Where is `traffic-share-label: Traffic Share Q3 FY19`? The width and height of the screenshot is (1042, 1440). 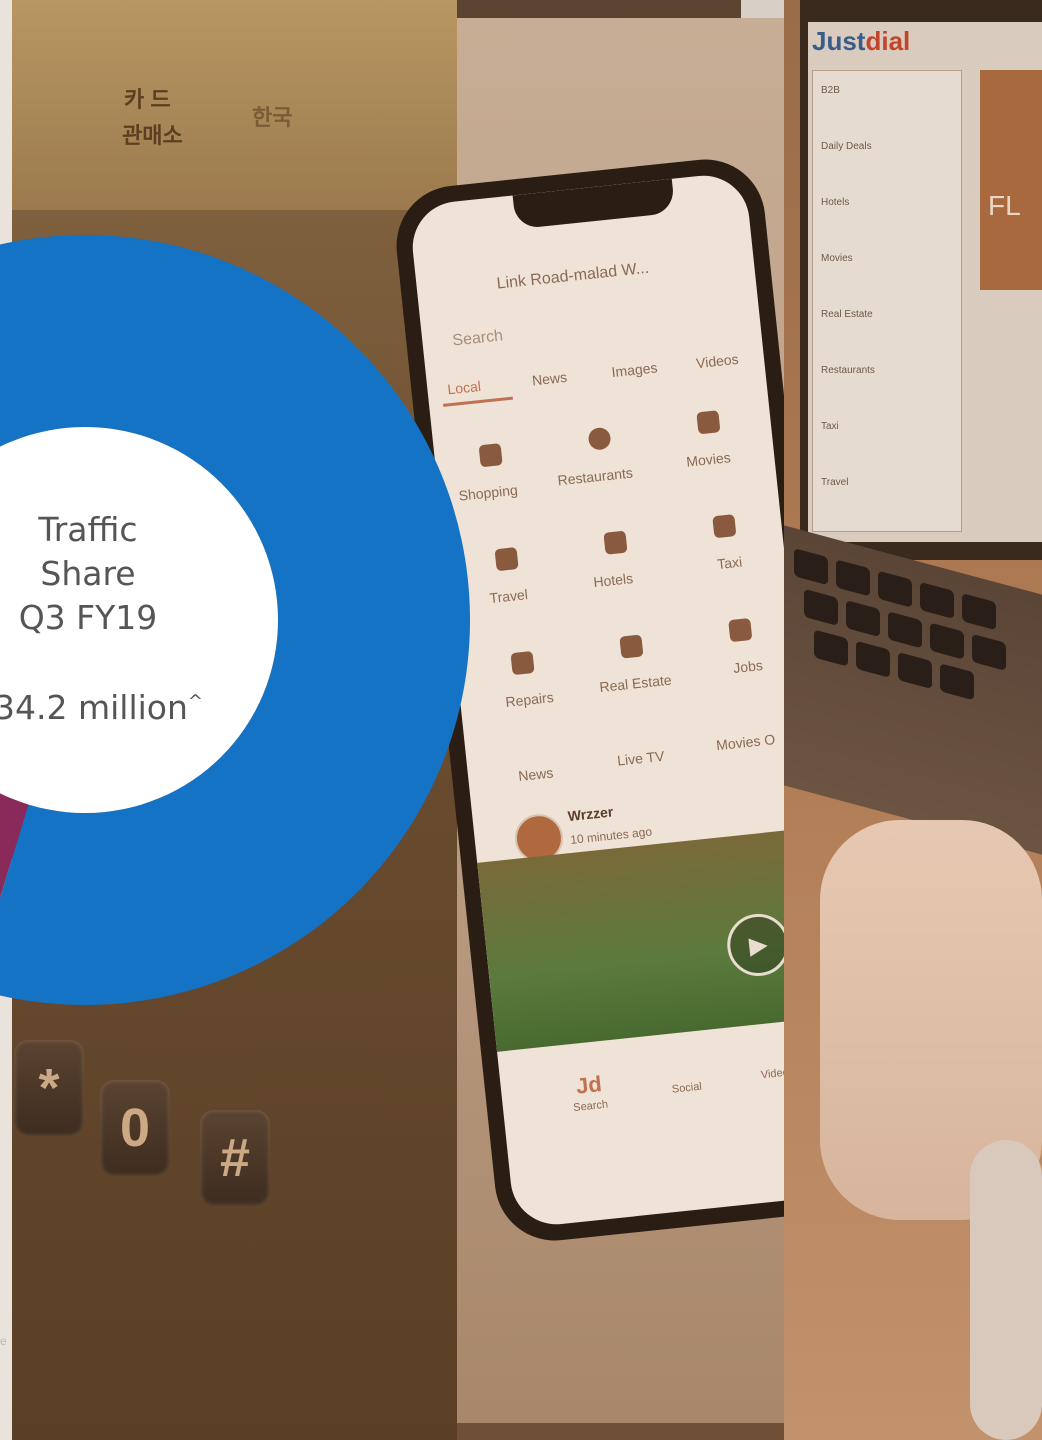
traffic-share-label: Traffic Share Q3 FY19 is located at coordinates (88, 574).